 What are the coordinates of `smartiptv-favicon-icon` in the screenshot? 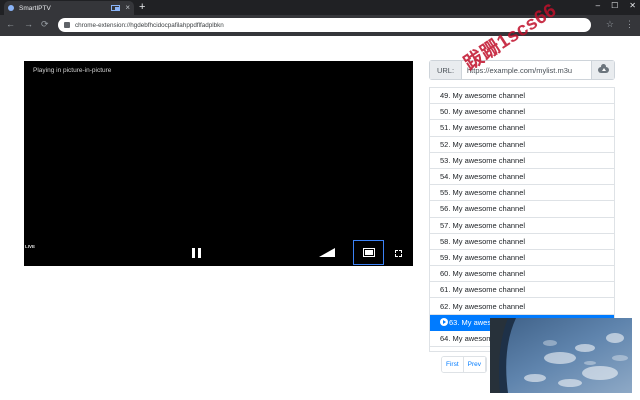 It's located at (11, 8).